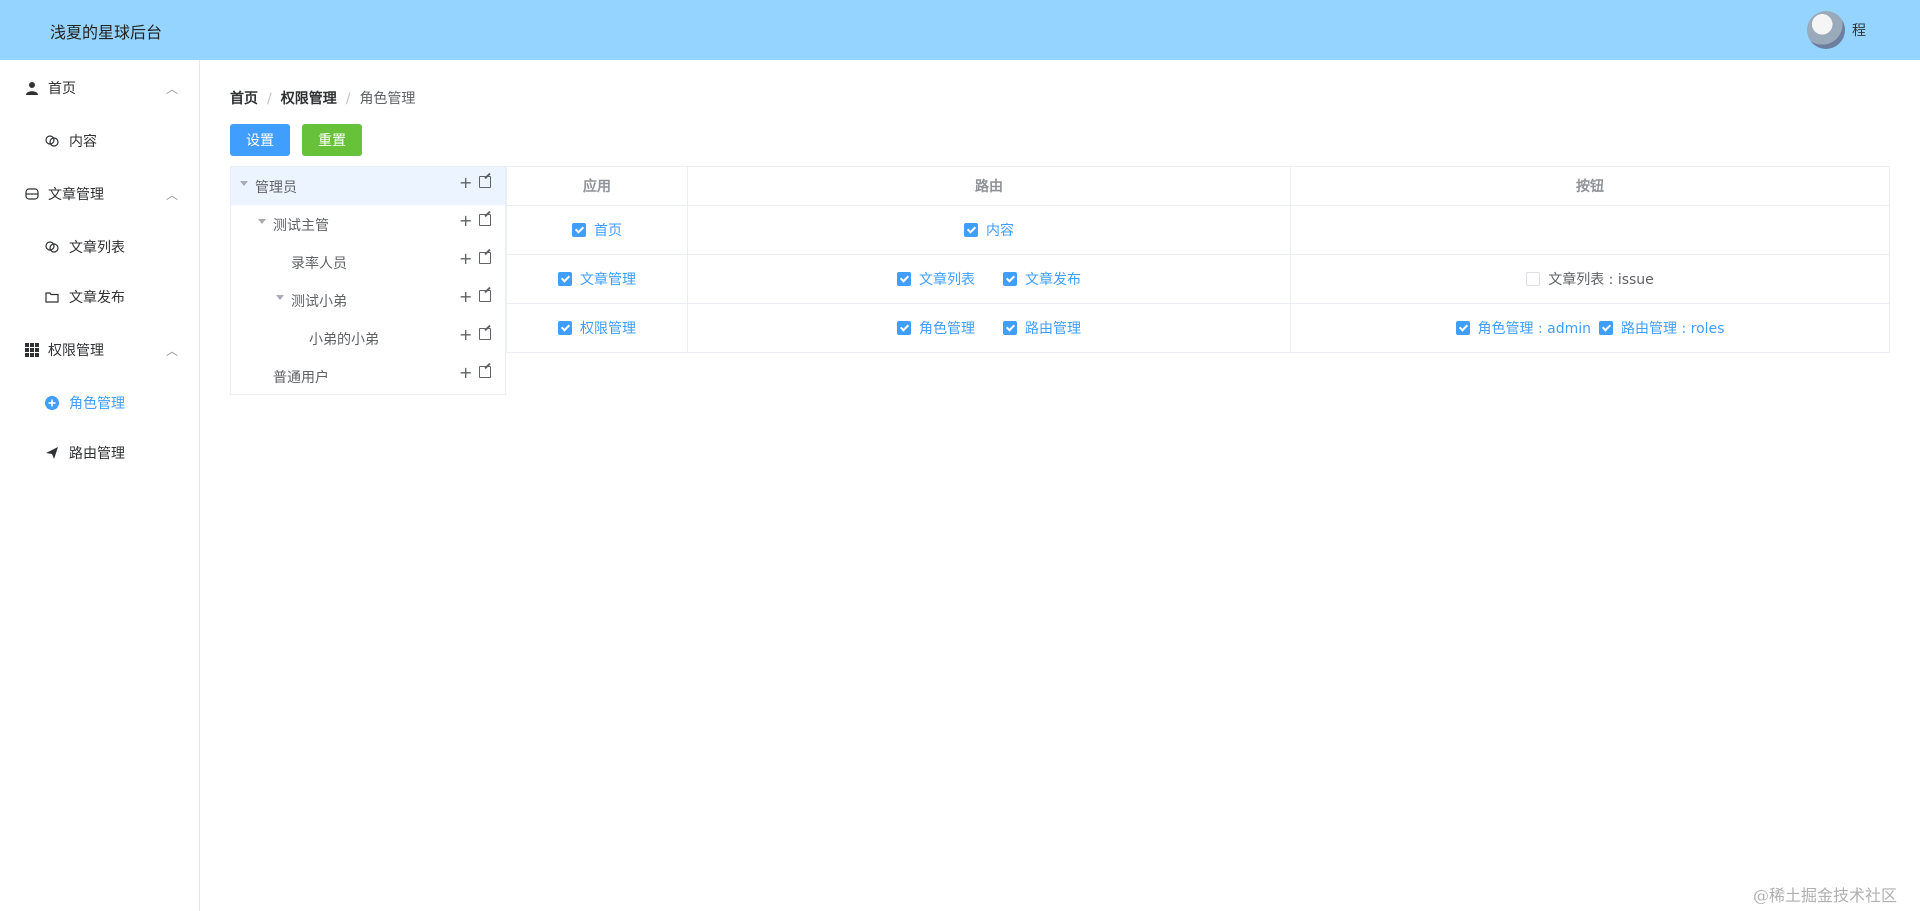 Image resolution: width=1920 pixels, height=911 pixels. Describe the element at coordinates (368, 376) in the screenshot. I see `tree-node: 普通用户 +` at that location.